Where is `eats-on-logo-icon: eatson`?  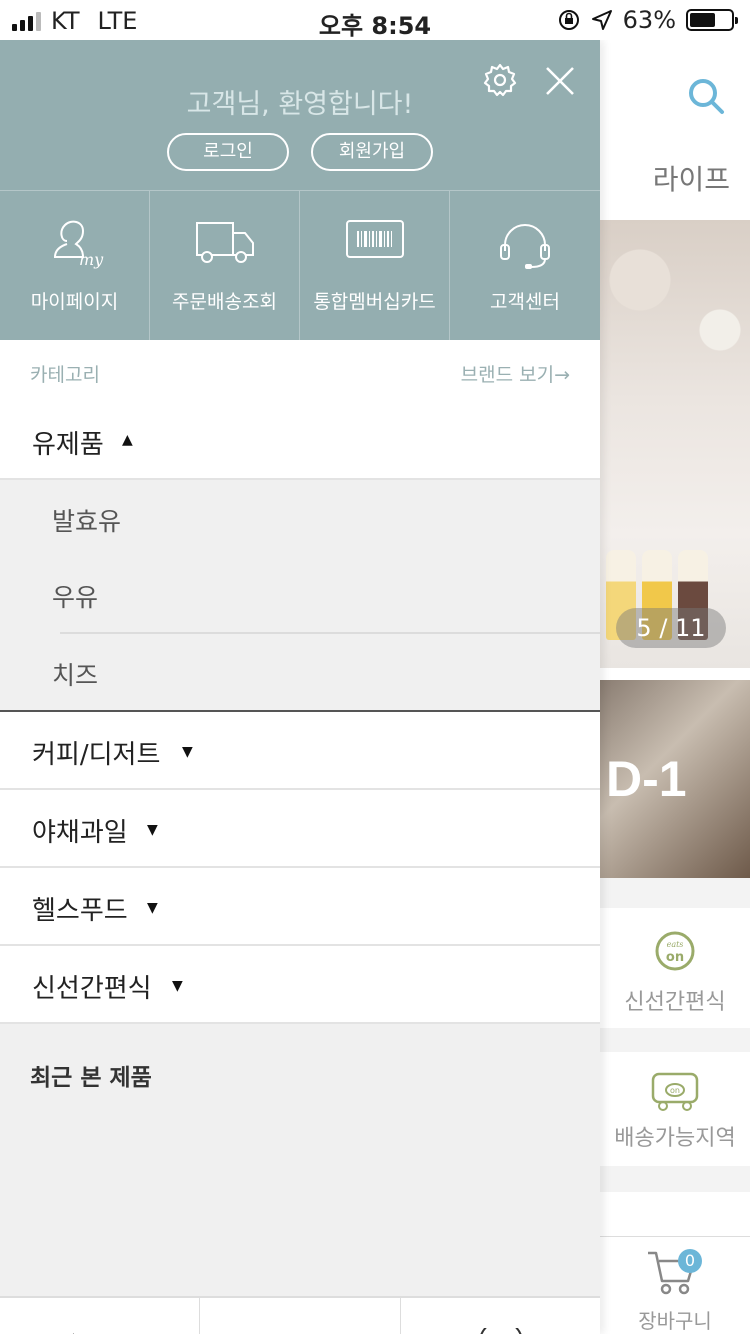 eats-on-logo-icon: eatson is located at coordinates (675, 951).